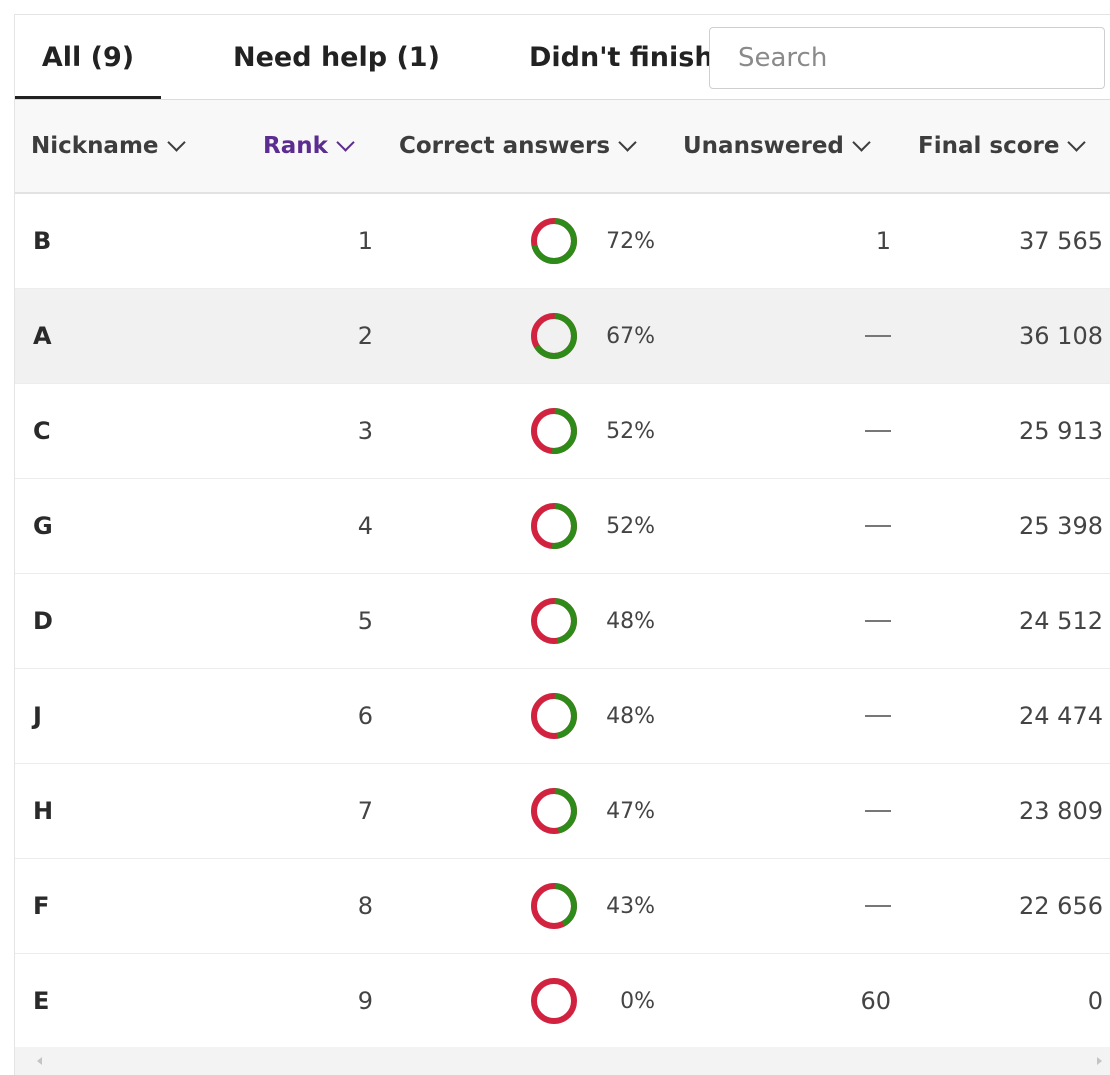  I want to click on nickname-cell: A, so click(42, 336).